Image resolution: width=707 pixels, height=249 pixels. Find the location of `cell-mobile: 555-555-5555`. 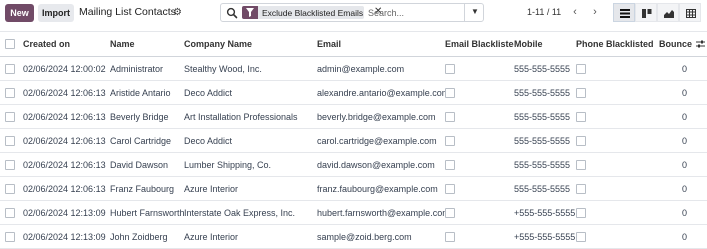

cell-mobile: 555-555-5555 is located at coordinates (542, 116).